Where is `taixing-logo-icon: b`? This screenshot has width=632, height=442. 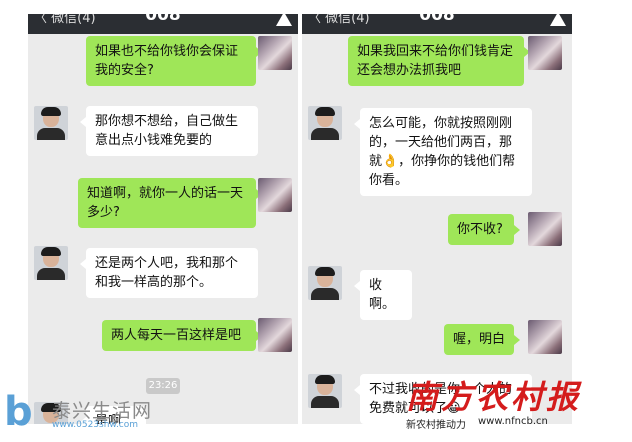
taixing-logo-icon: b is located at coordinates (18, 412).